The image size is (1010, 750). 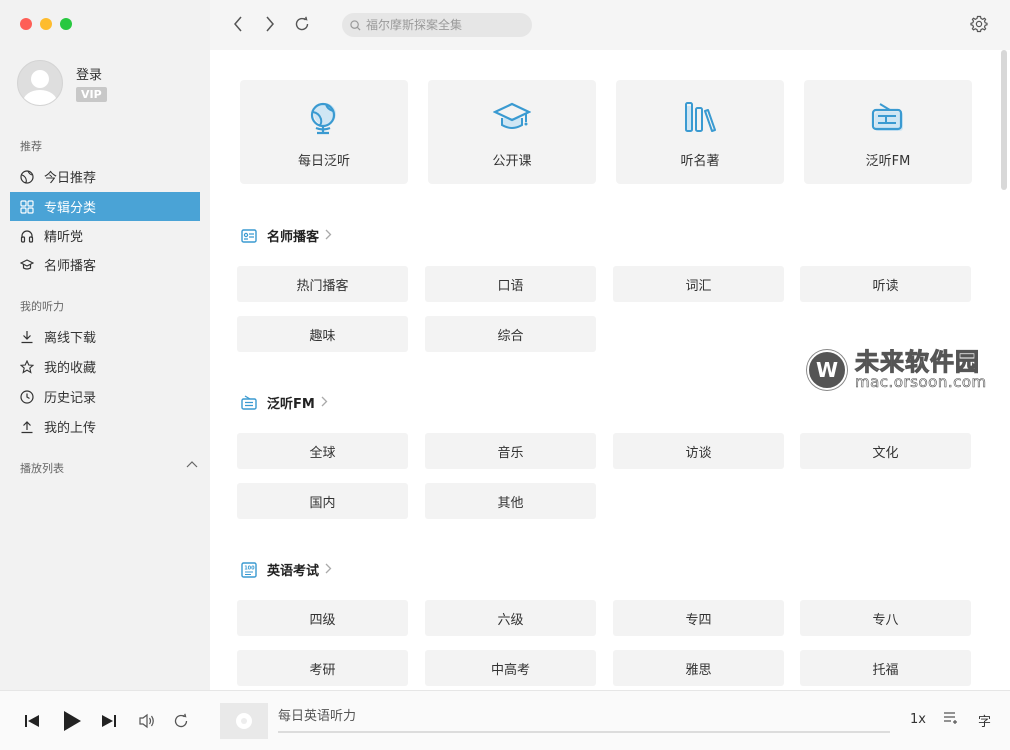 What do you see at coordinates (105, 264) in the screenshot?
I see `sidebar-item-teacher-podcast: 名师播客` at bounding box center [105, 264].